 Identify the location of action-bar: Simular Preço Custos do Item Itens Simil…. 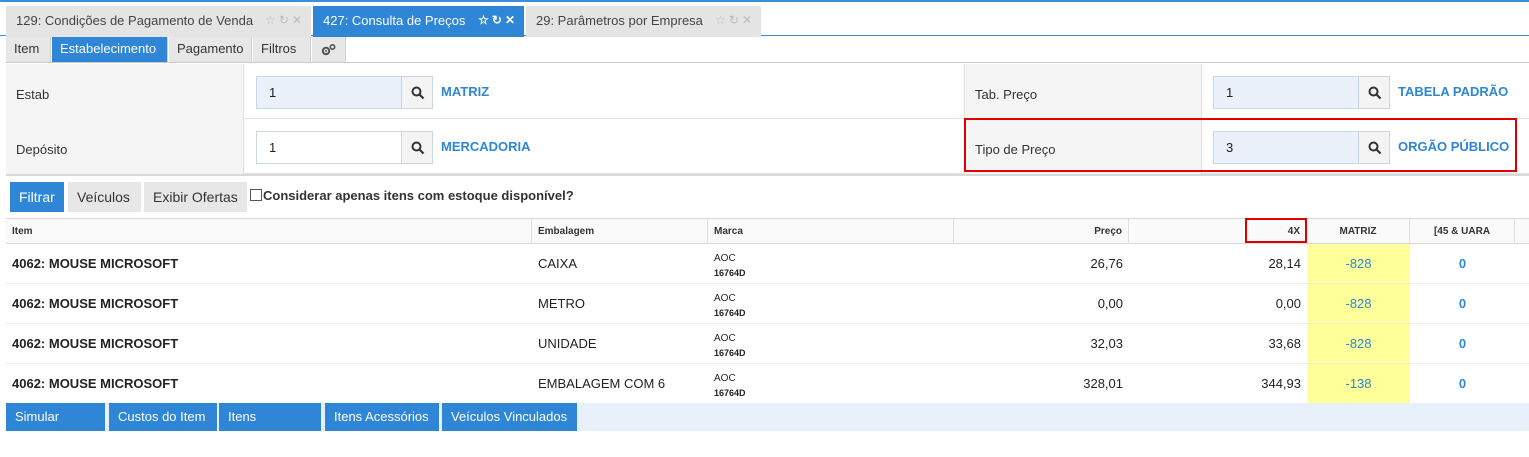
(767, 427).